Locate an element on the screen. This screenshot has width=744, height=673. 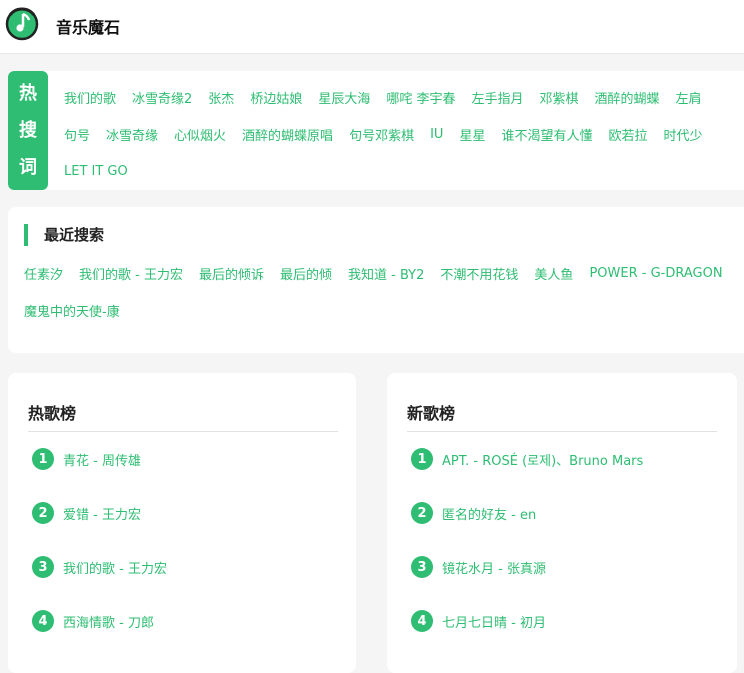
hot-search-badge: 热 搜 词 is located at coordinates (28, 130).